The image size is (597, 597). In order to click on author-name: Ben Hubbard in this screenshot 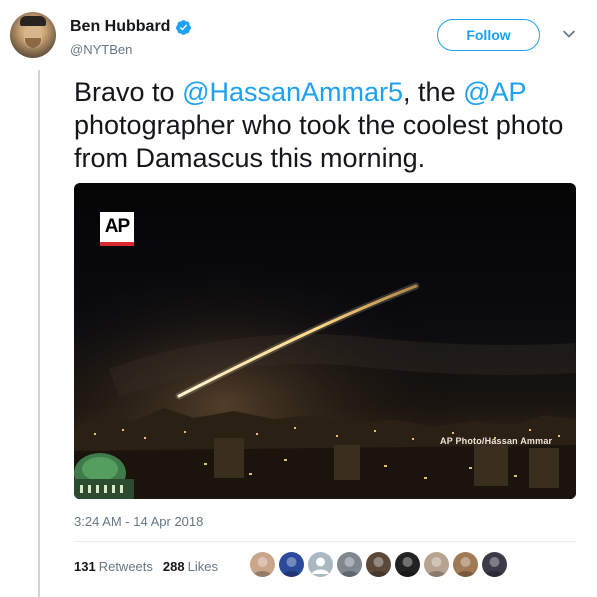, I will do `click(120, 27)`.